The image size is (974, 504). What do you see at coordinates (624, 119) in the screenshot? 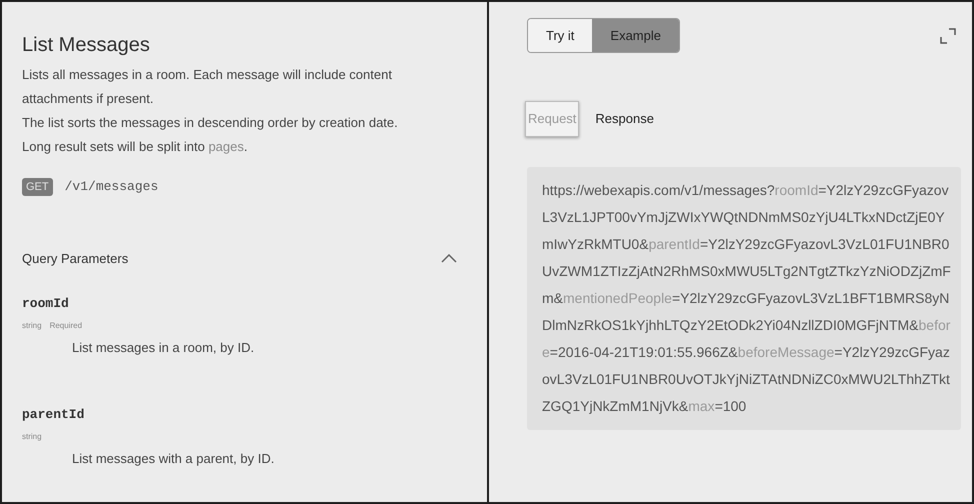
I see `request-response-tab: Response` at bounding box center [624, 119].